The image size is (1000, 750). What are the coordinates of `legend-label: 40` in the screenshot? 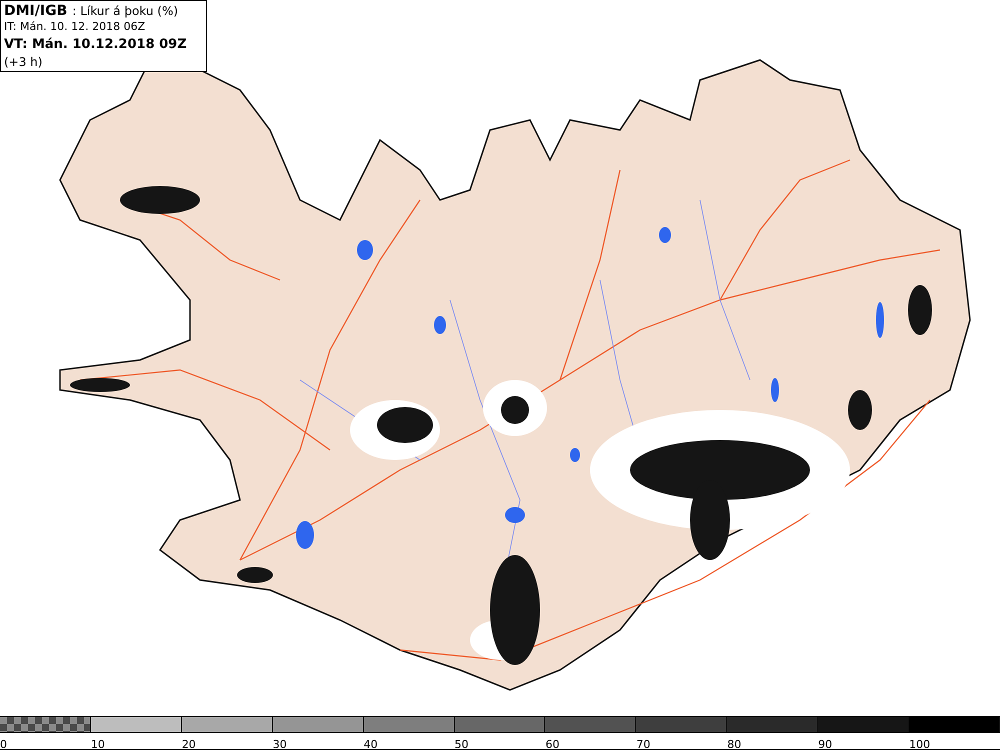 It's located at (371, 744).